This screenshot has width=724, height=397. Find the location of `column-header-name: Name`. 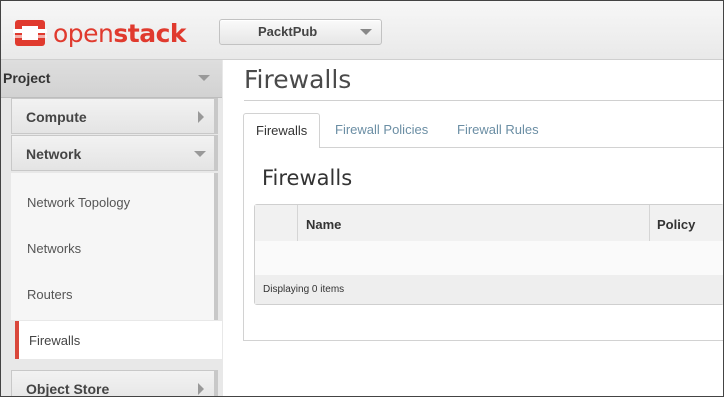

column-header-name: Name is located at coordinates (323, 224).